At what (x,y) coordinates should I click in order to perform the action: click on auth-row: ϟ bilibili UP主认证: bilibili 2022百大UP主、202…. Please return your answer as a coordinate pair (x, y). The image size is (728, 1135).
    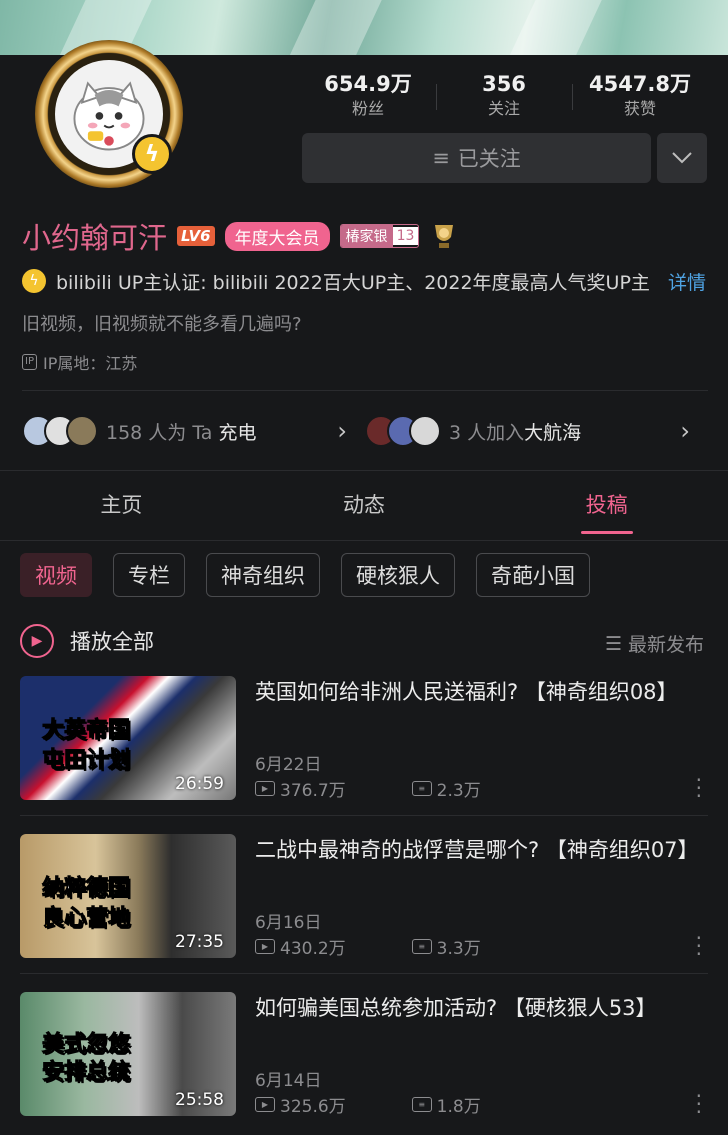
    Looking at the image, I should click on (367, 281).